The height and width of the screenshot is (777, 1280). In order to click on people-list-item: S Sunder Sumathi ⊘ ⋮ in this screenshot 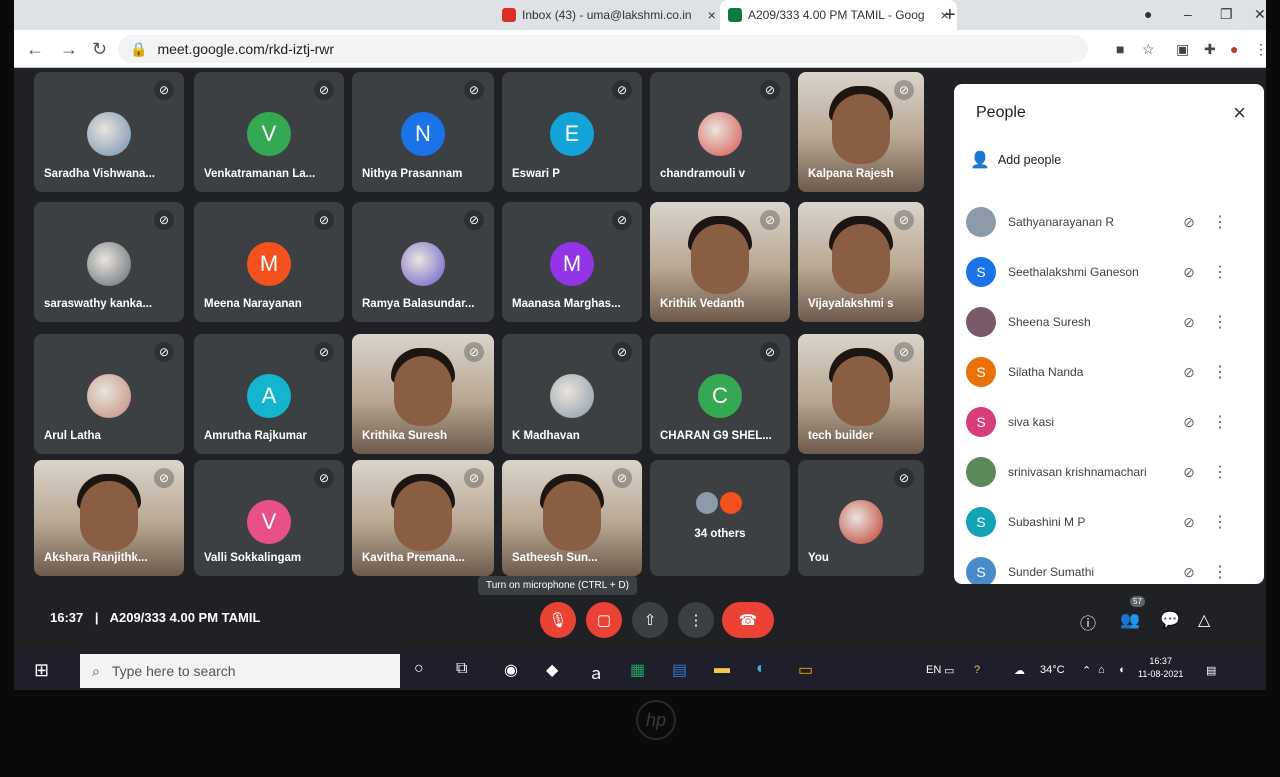, I will do `click(1111, 568)`.